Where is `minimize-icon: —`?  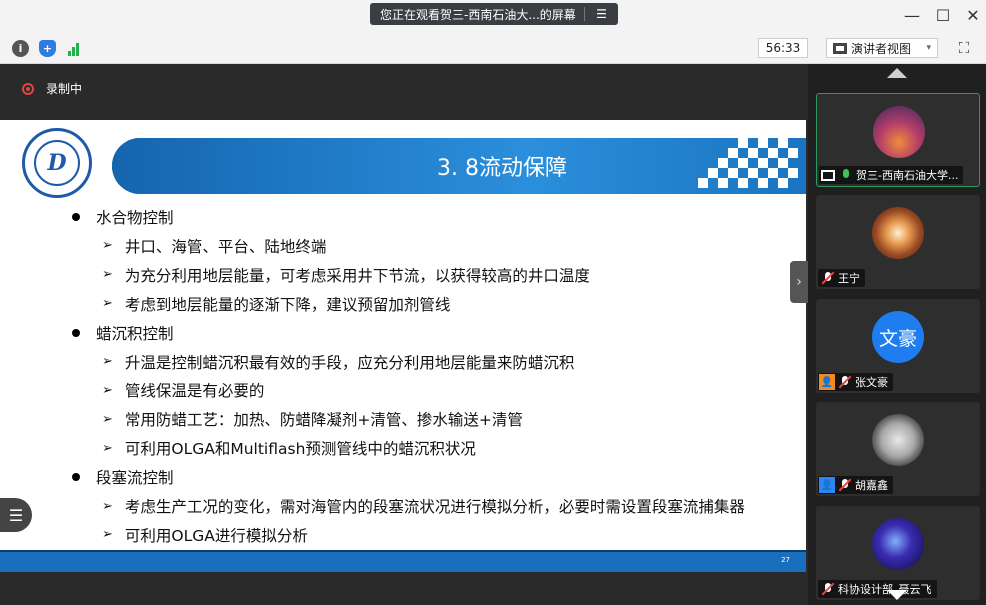
minimize-icon: — is located at coordinates (912, 15).